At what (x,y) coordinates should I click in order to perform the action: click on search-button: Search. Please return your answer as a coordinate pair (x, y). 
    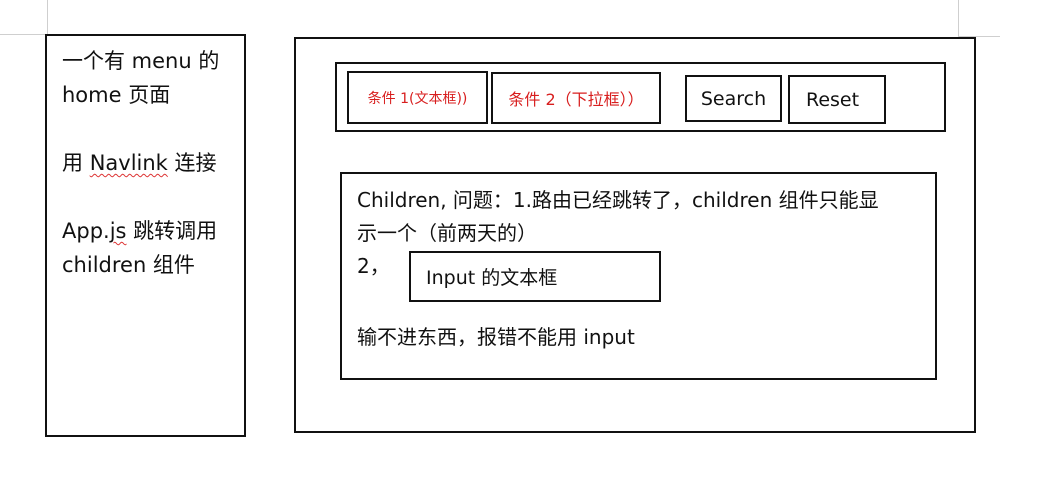
    Looking at the image, I should click on (733, 98).